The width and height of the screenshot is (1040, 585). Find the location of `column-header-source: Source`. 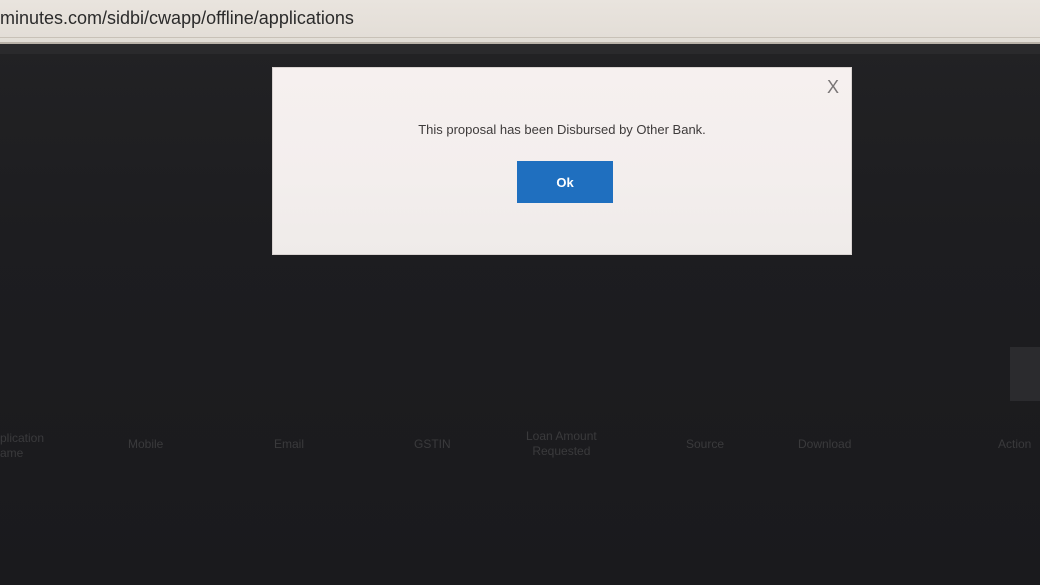

column-header-source: Source is located at coordinates (705, 444).